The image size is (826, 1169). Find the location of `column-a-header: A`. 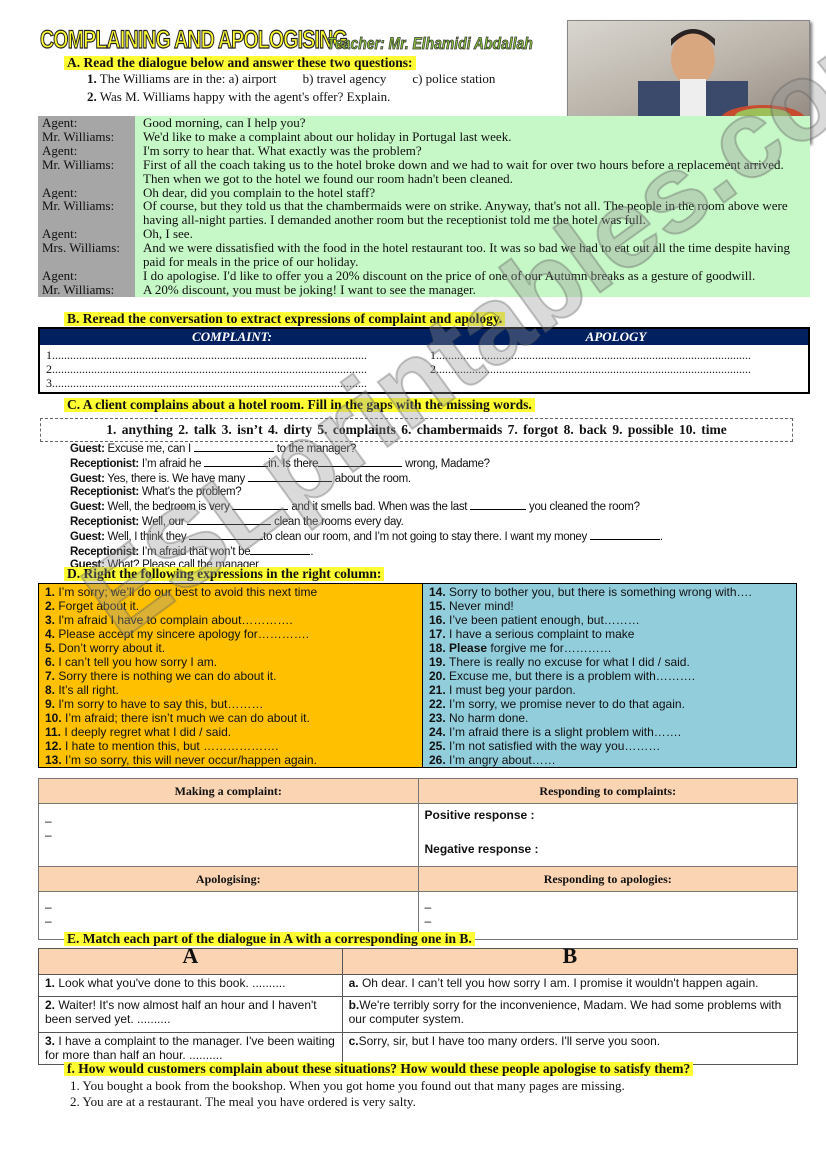

column-a-header: A is located at coordinates (190, 960).